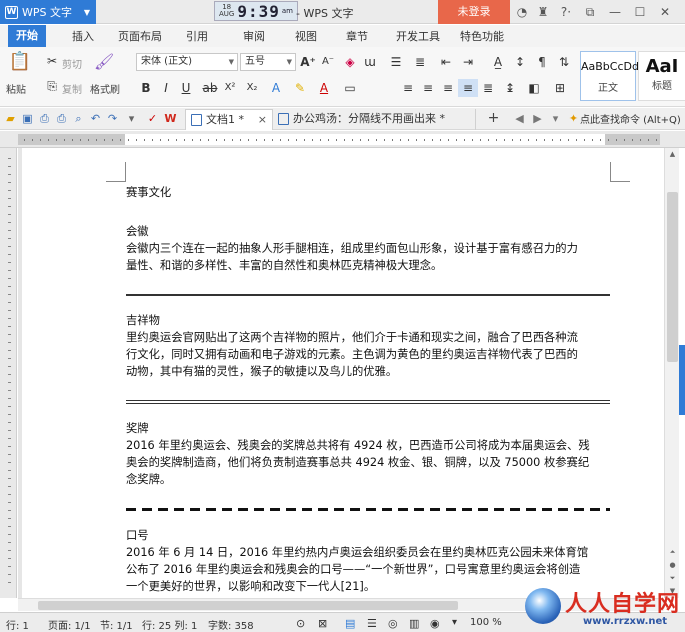 Image resolution: width=685 pixels, height=632 pixels. I want to click on shading-icon: ◧, so click(534, 88).